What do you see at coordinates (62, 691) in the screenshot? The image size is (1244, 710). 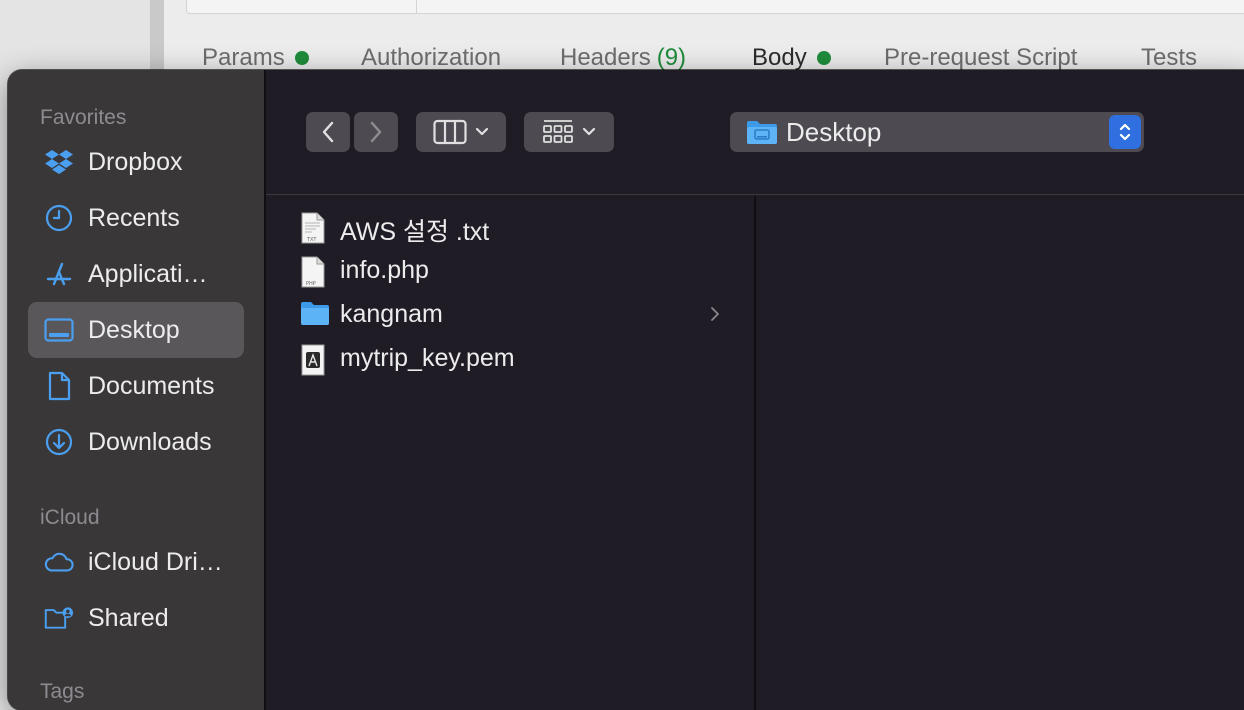 I see `tags-header: Tags` at bounding box center [62, 691].